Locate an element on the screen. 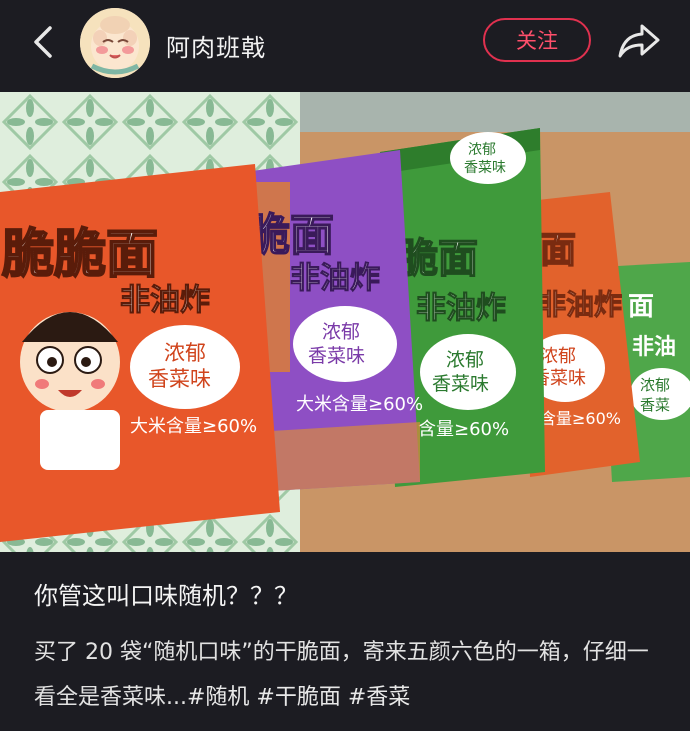 This screenshot has width=690, height=731. avatar-face-icon is located at coordinates (115, 43).